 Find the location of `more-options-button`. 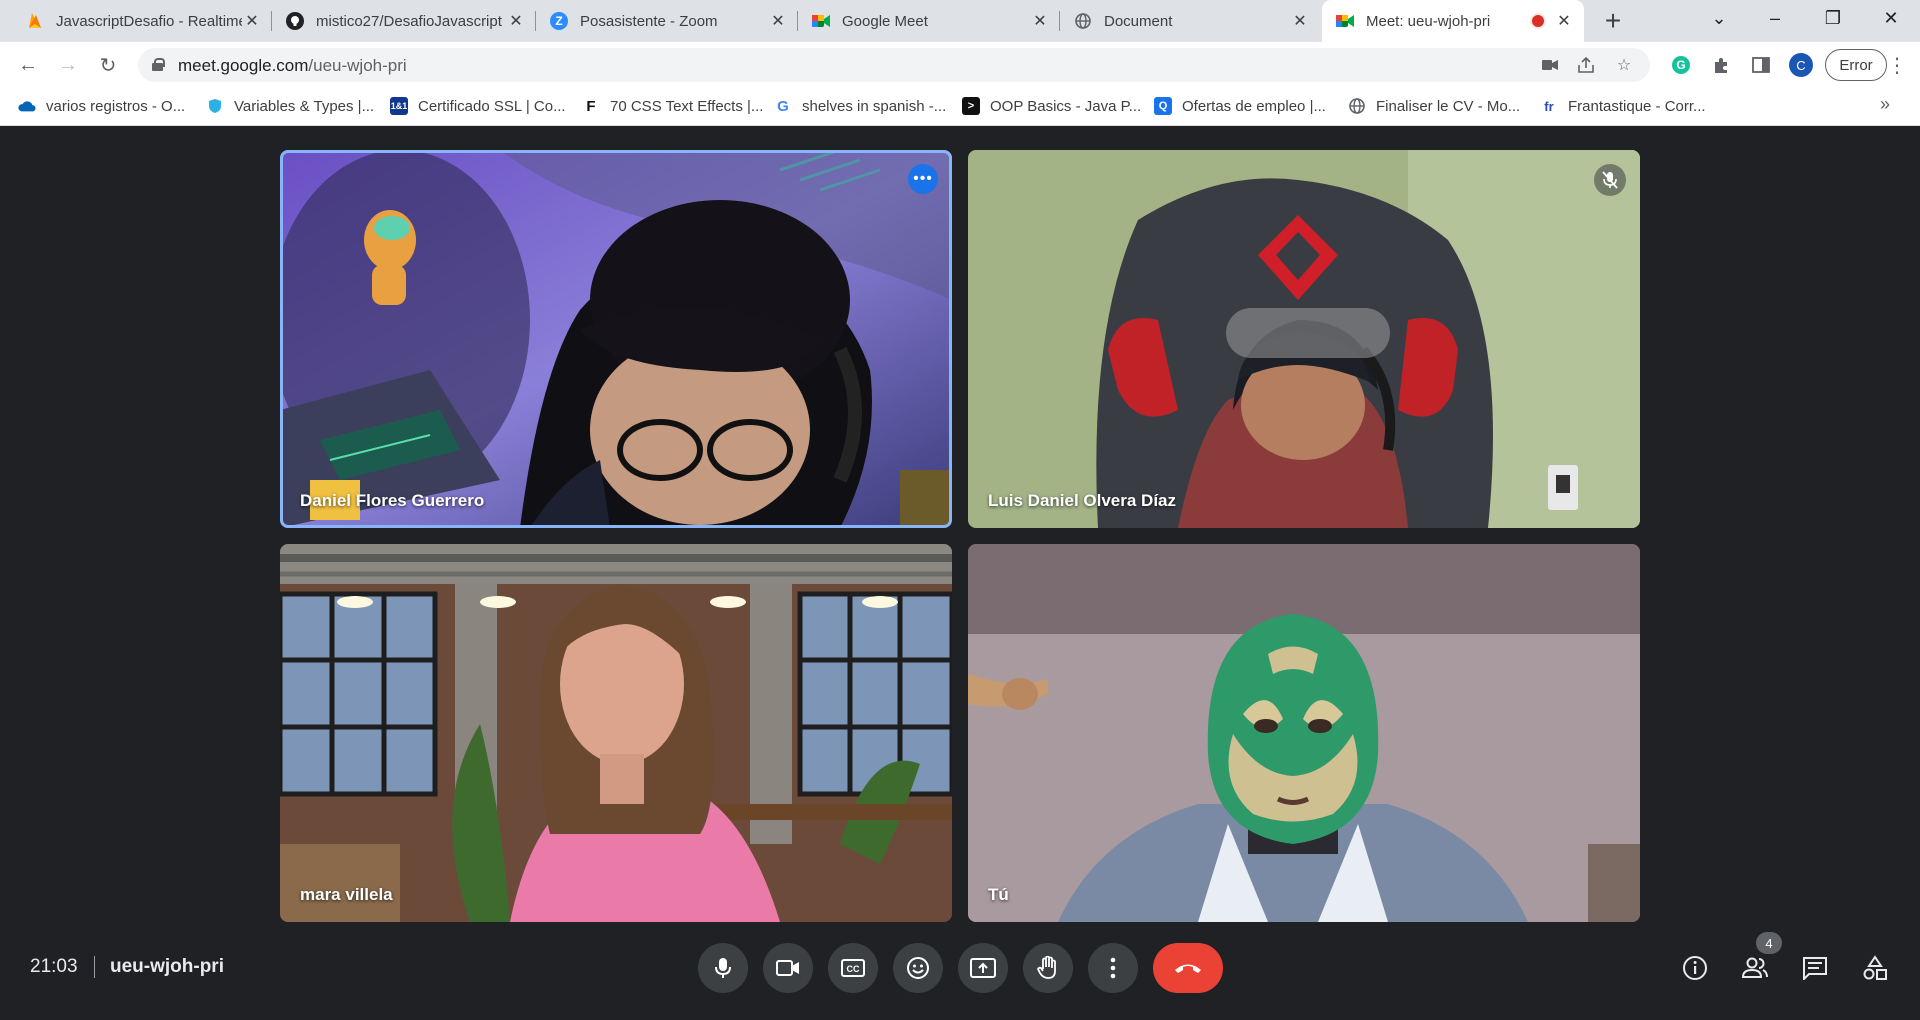

more-options-button is located at coordinates (1113, 968).